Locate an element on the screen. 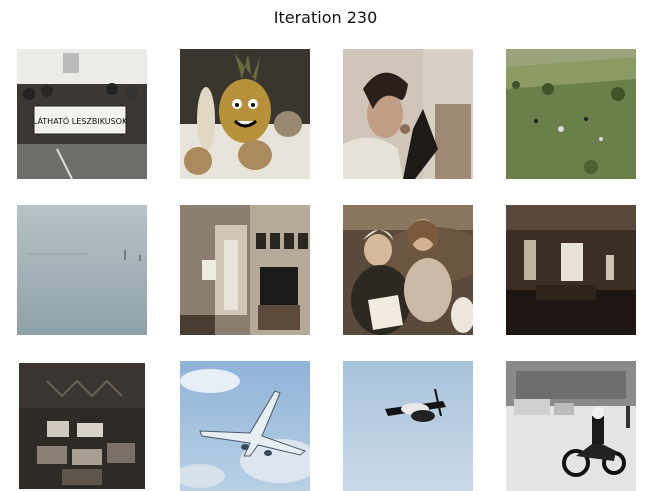  svg-text: LÁTHATÓ LESZBIKUSOK is located at coordinates (80, 120).